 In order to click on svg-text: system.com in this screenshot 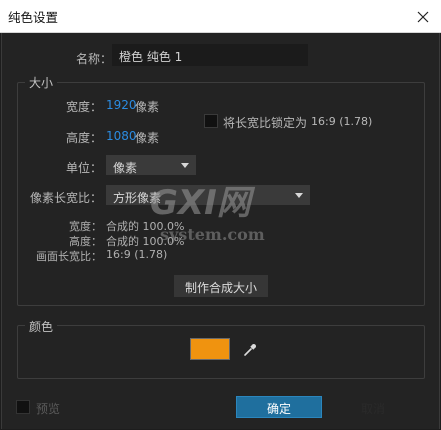, I will do `click(212, 234)`.